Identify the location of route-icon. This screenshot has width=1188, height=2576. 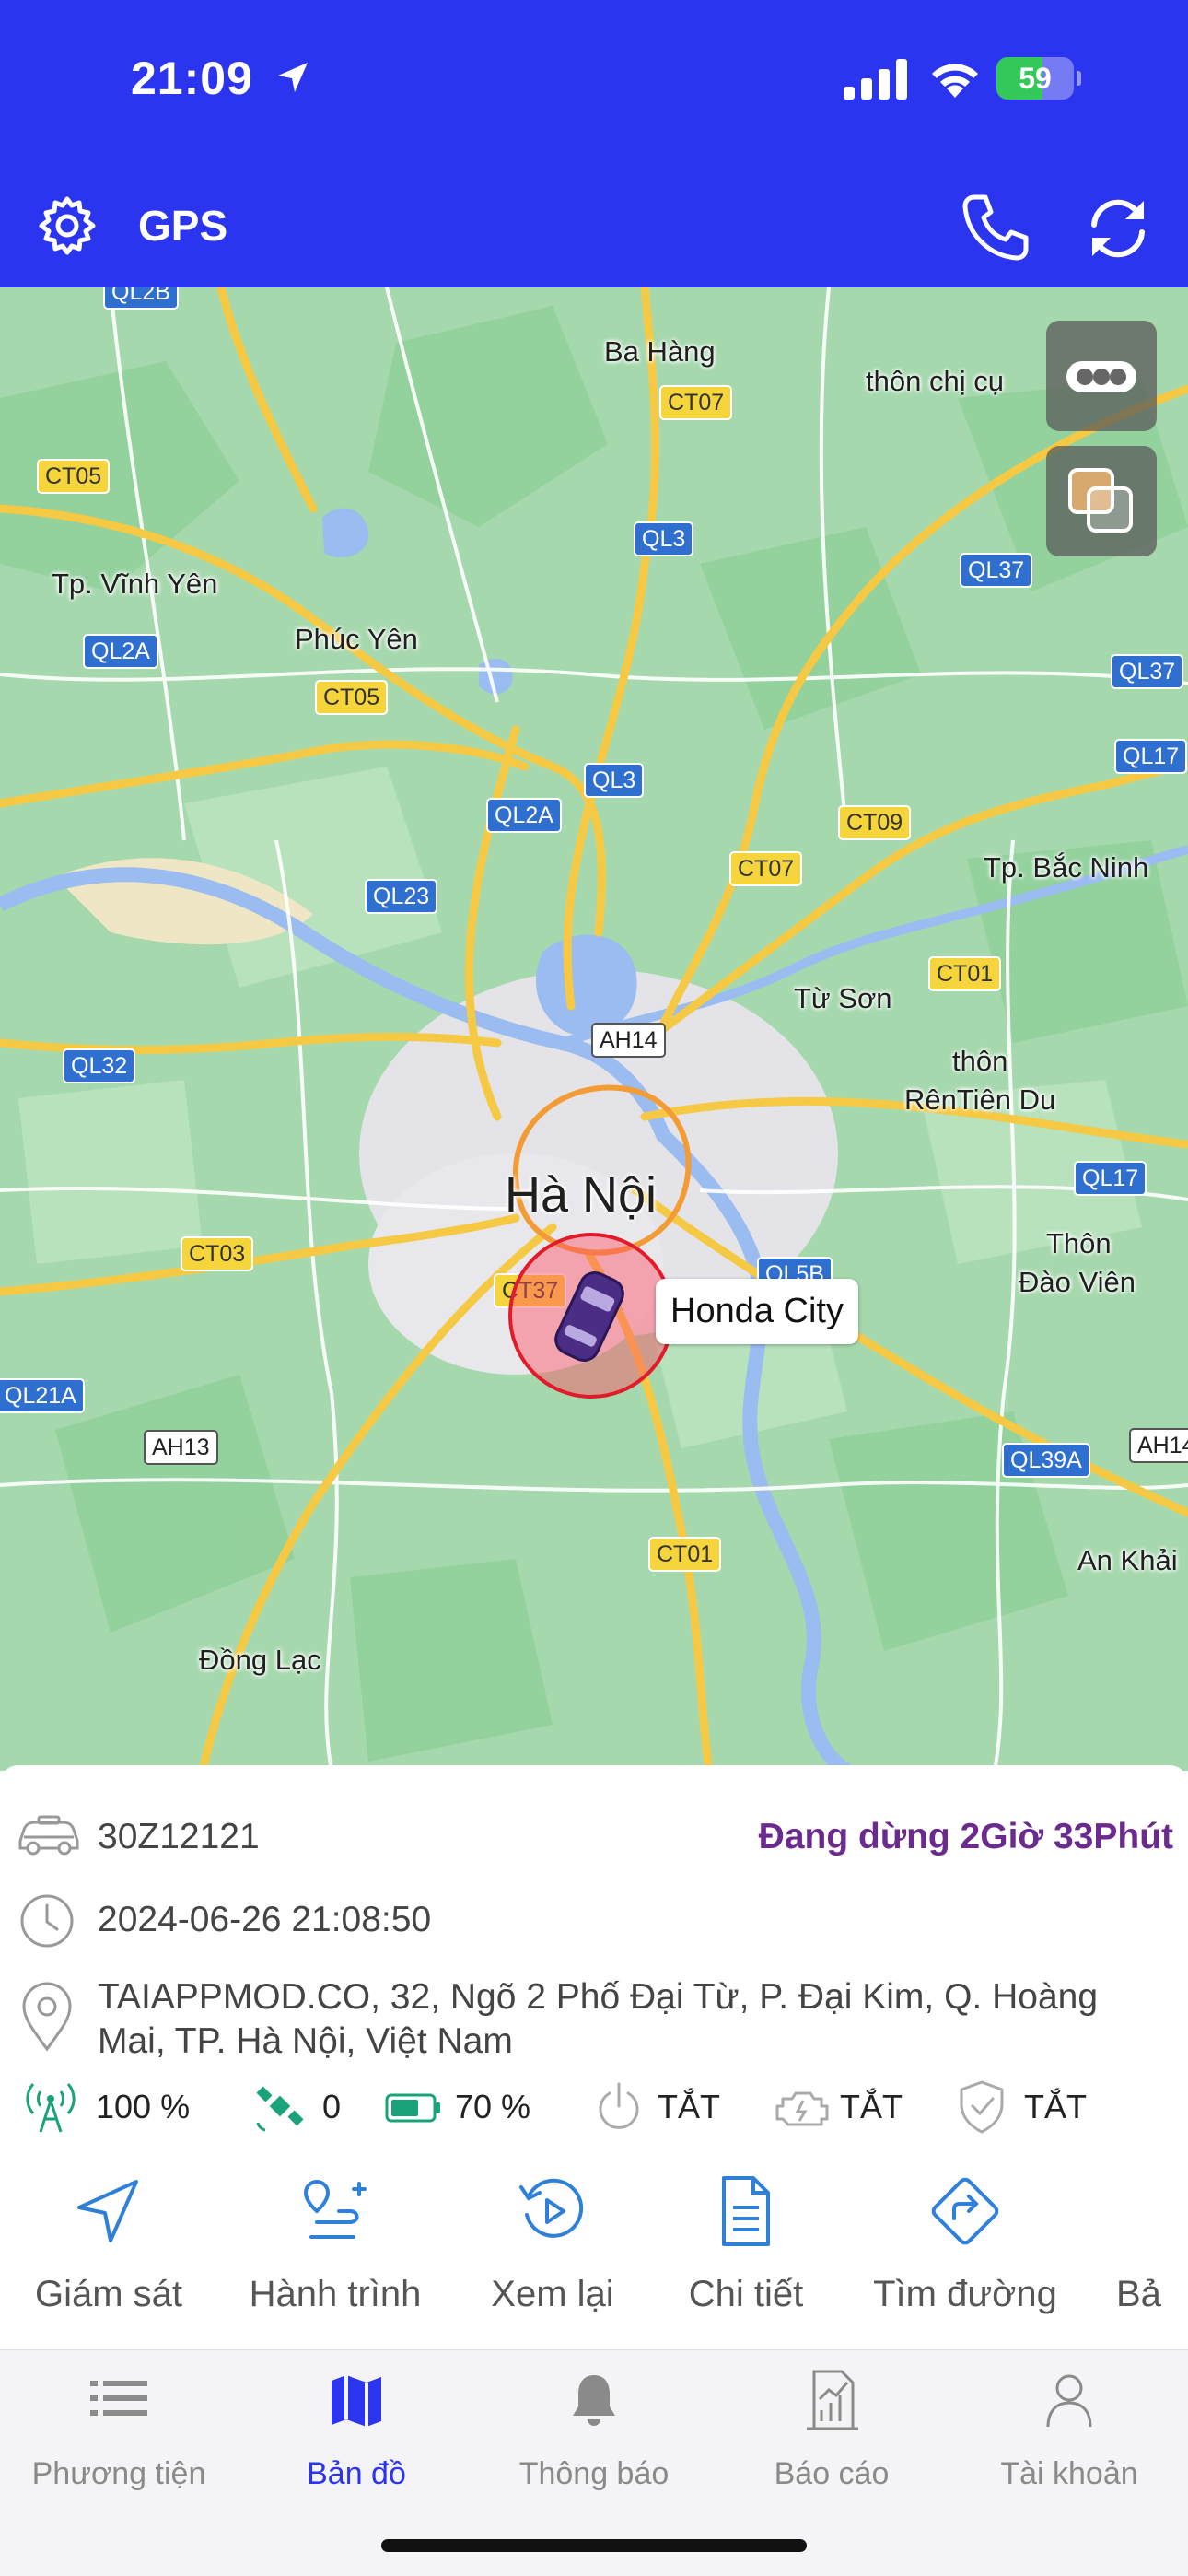
(335, 2209).